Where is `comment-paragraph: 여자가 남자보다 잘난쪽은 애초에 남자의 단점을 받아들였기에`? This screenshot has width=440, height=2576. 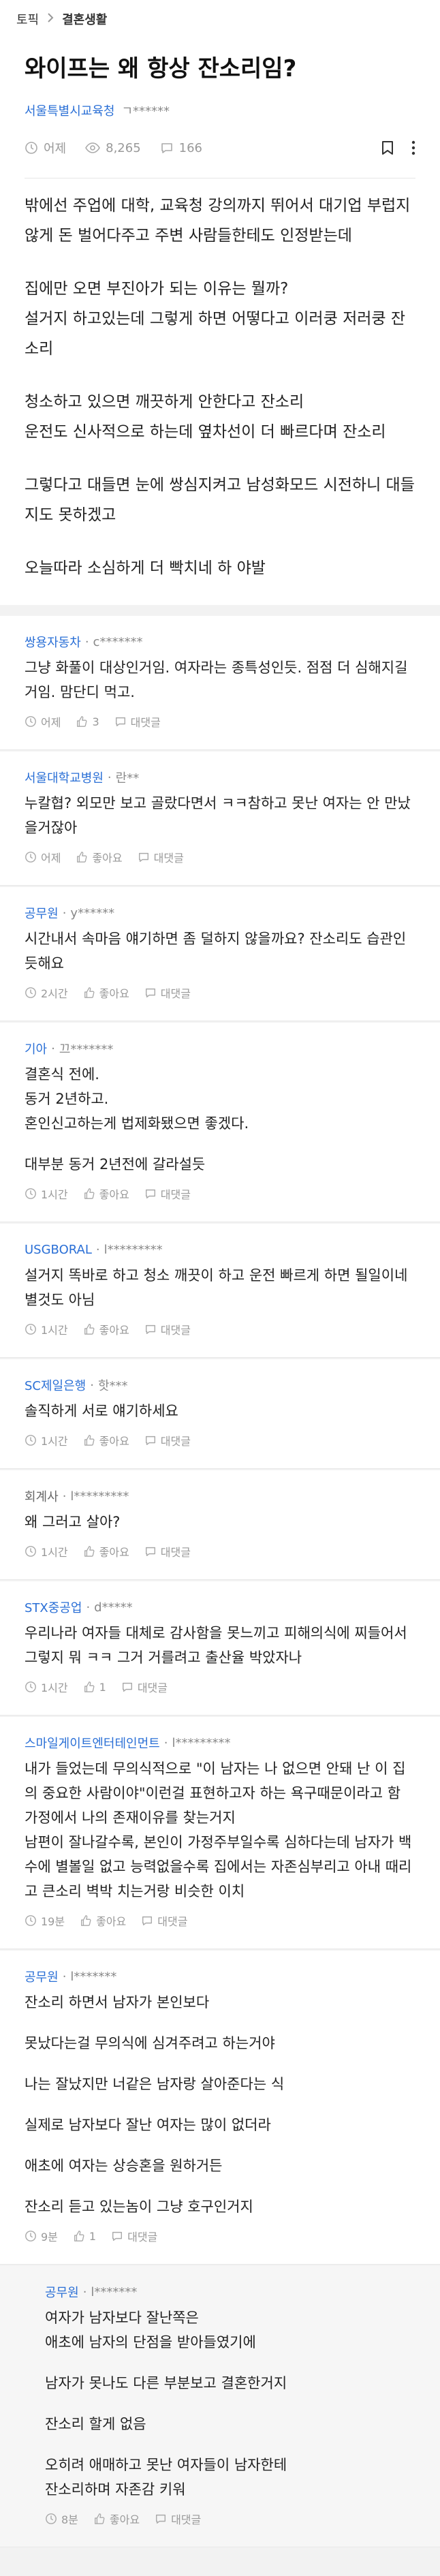 comment-paragraph: 여자가 남자보다 잘난쪽은 애초에 남자의 단점을 받아들였기에 is located at coordinates (150, 2330).